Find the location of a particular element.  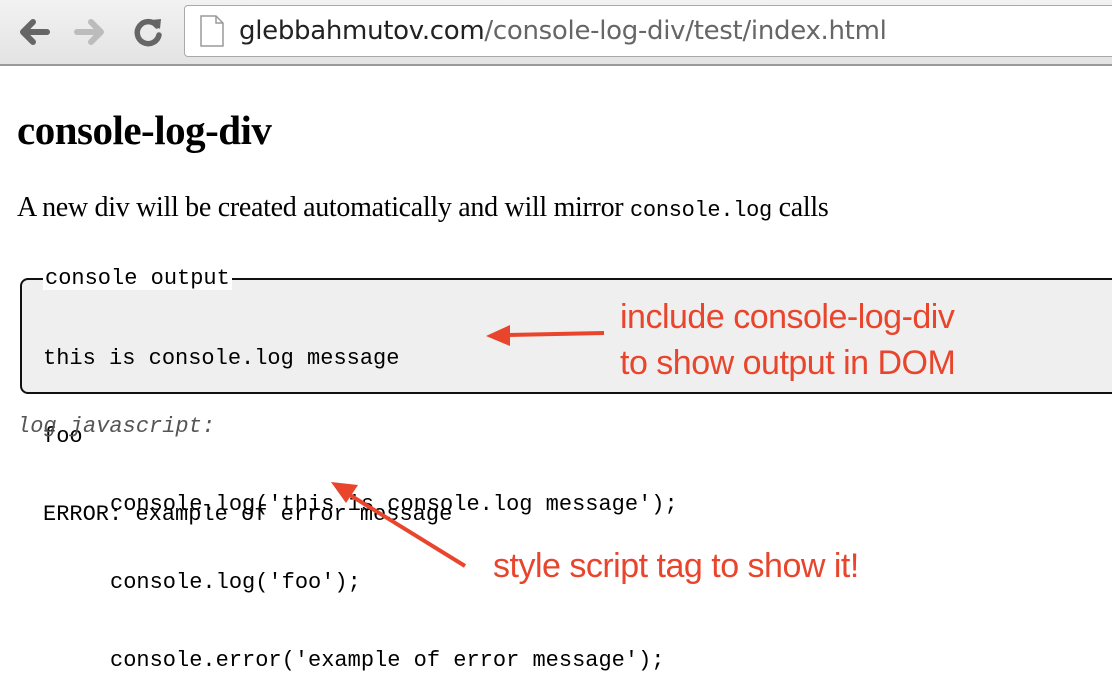

arrow-left-icon is located at coordinates (35, 32).